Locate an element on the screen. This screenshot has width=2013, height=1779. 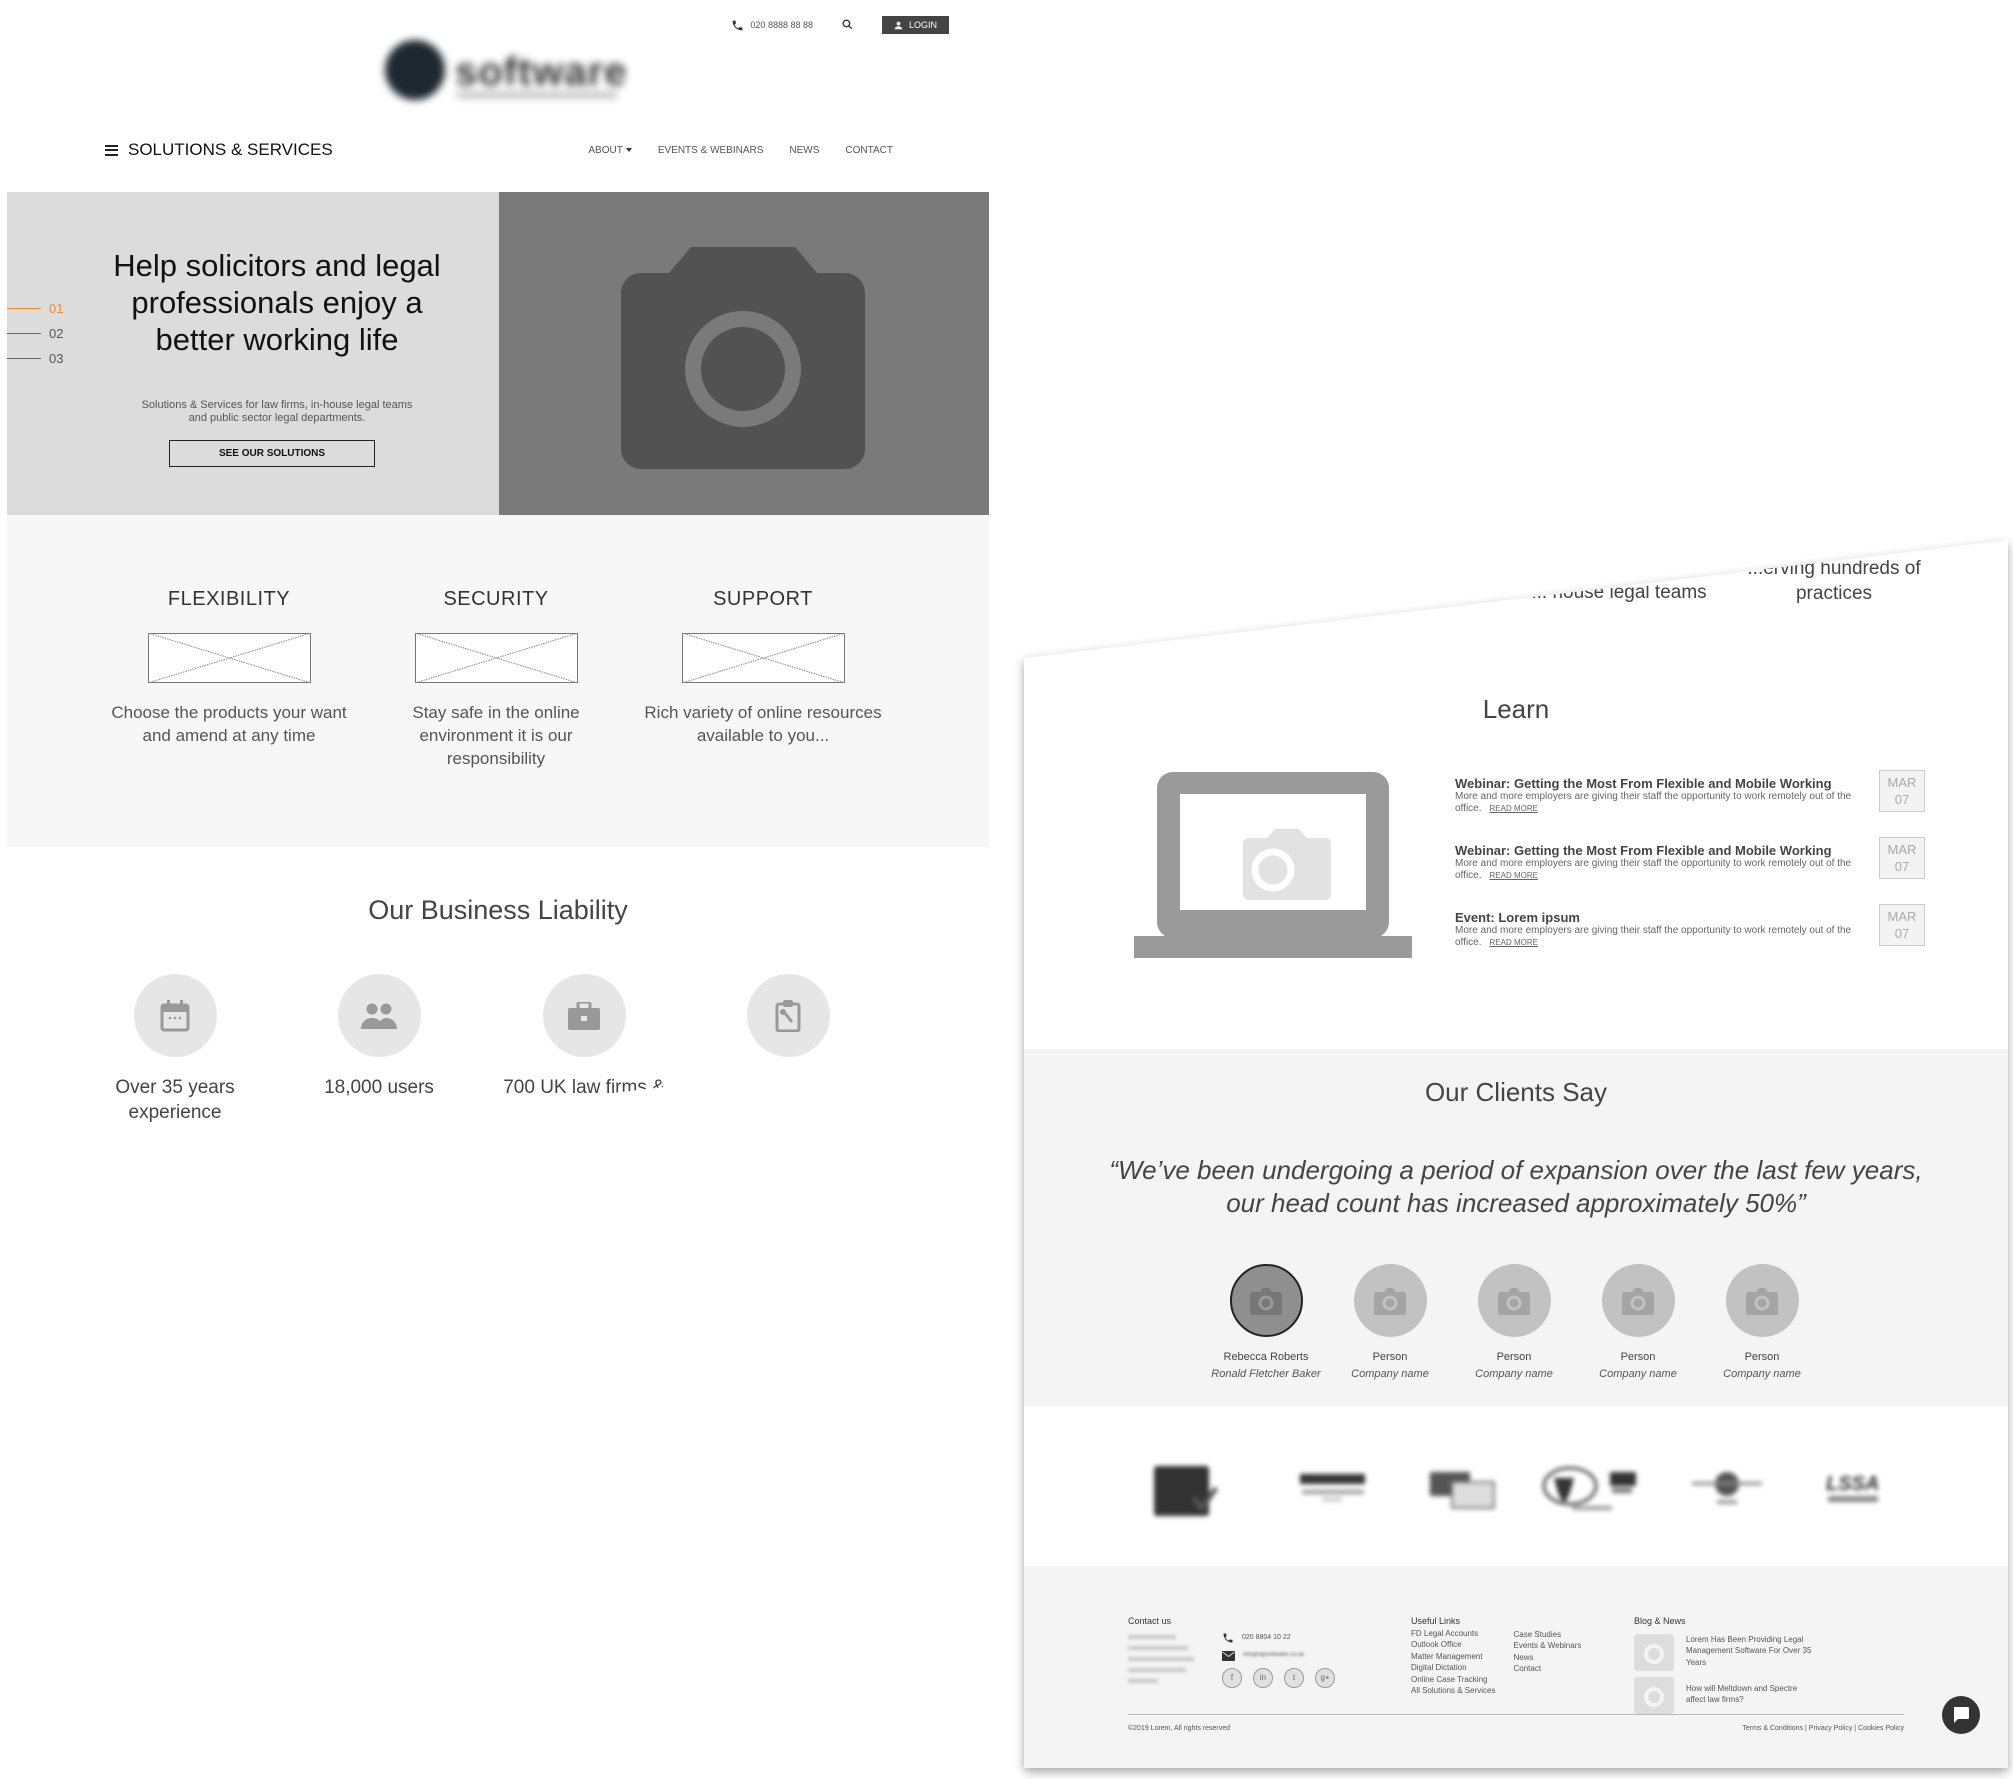
phone-number: 020 8888 88 88 is located at coordinates (781, 25).